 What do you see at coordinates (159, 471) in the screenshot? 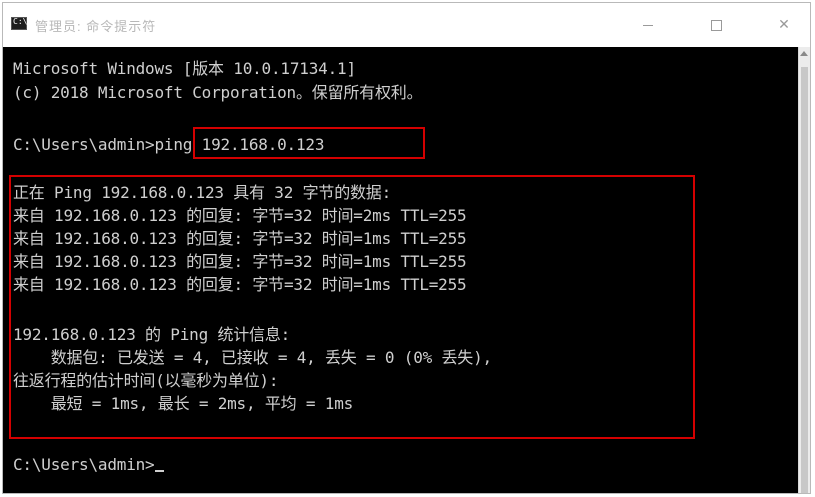
I see `text-cursor` at bounding box center [159, 471].